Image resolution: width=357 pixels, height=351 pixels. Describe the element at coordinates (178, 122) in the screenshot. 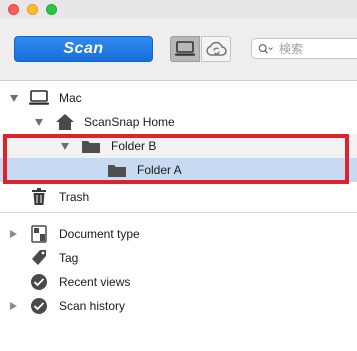

I see `tree-item-scansnap-home: ScanSnap Home` at that location.